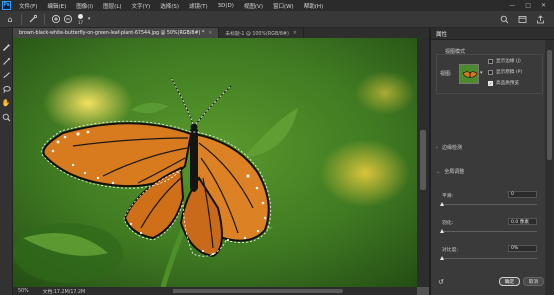  What do you see at coordinates (93, 291) in the screenshot?
I see `status-bar: 50% 文档:17.2M/17.2M` at bounding box center [93, 291].